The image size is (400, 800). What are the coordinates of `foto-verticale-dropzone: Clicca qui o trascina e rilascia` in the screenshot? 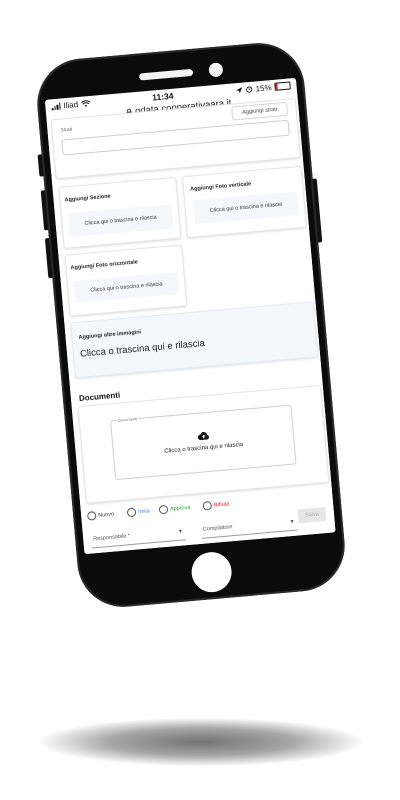 It's located at (246, 208).